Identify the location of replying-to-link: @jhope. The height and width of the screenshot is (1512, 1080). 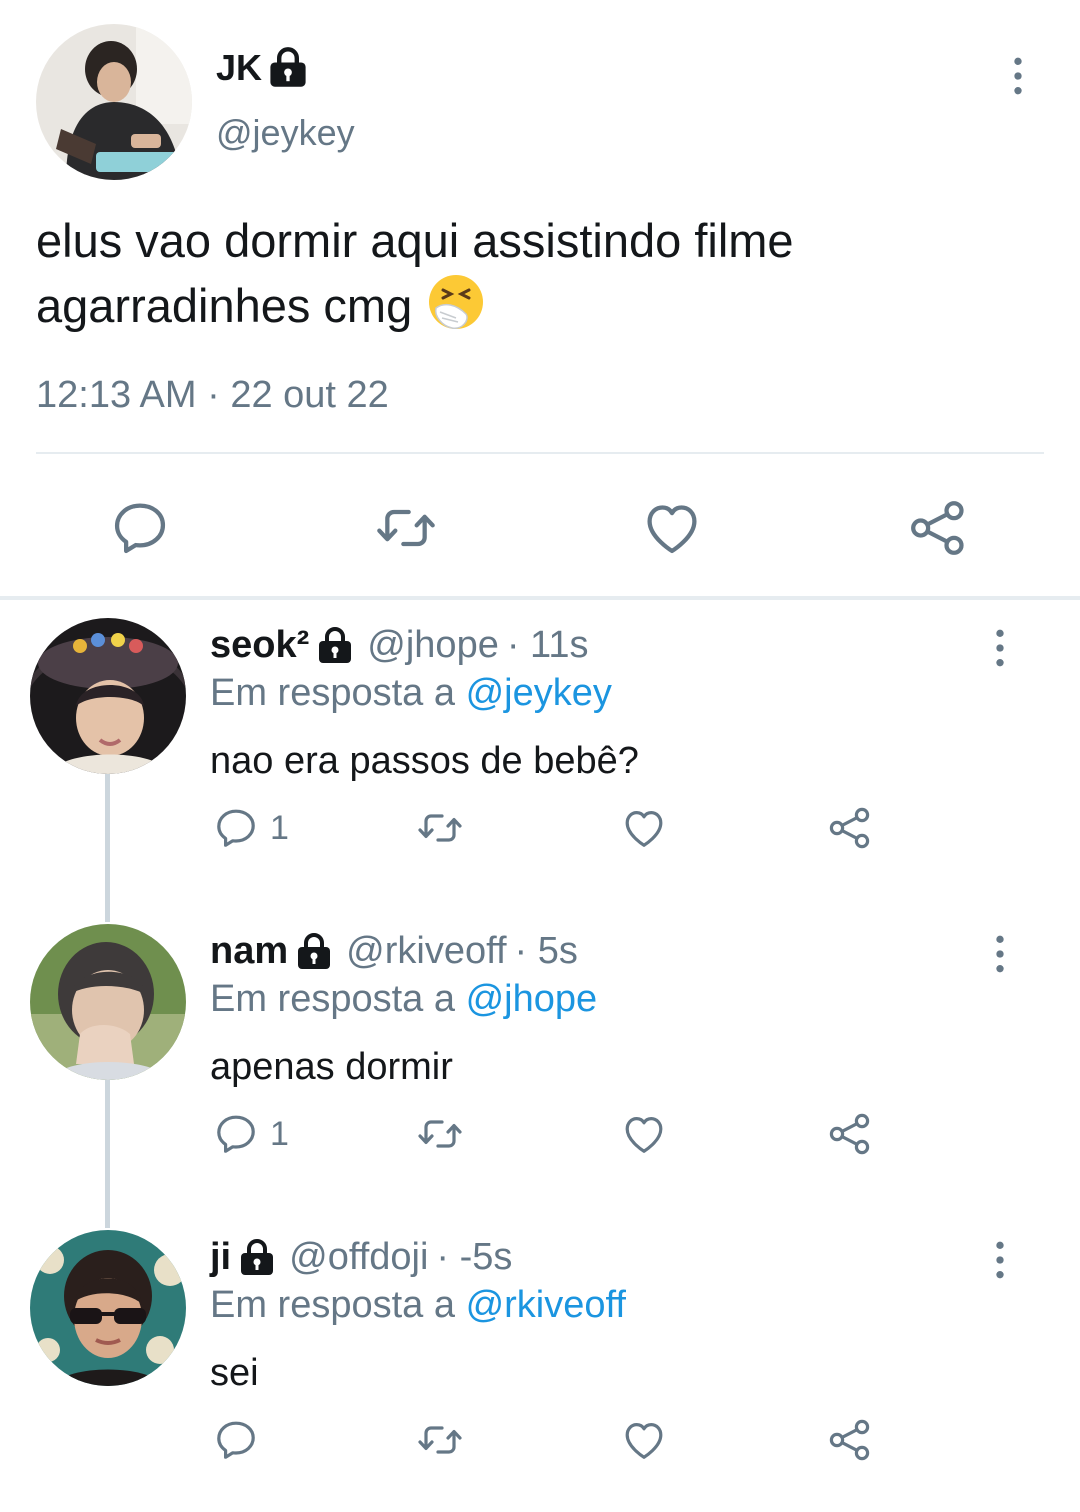
(532, 999).